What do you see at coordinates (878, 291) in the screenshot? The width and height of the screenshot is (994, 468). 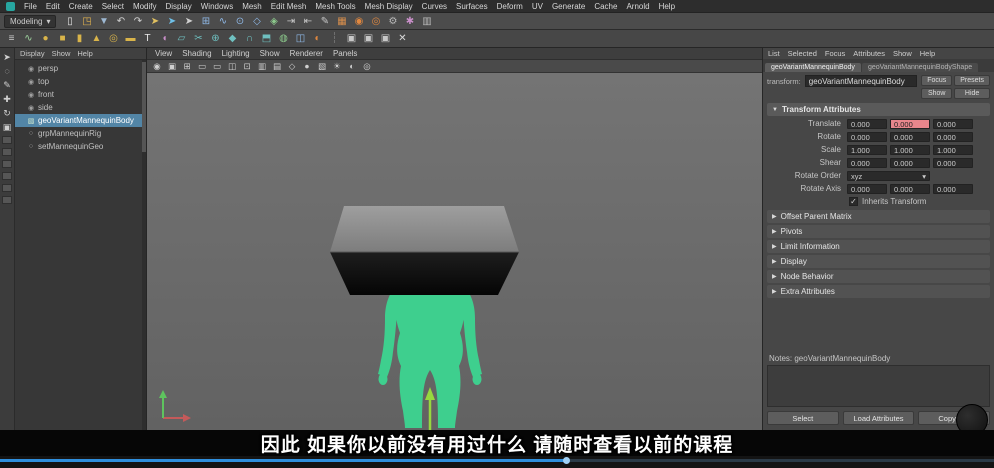 I see `collapsed-section-header: ▶ Extra Attributes` at bounding box center [878, 291].